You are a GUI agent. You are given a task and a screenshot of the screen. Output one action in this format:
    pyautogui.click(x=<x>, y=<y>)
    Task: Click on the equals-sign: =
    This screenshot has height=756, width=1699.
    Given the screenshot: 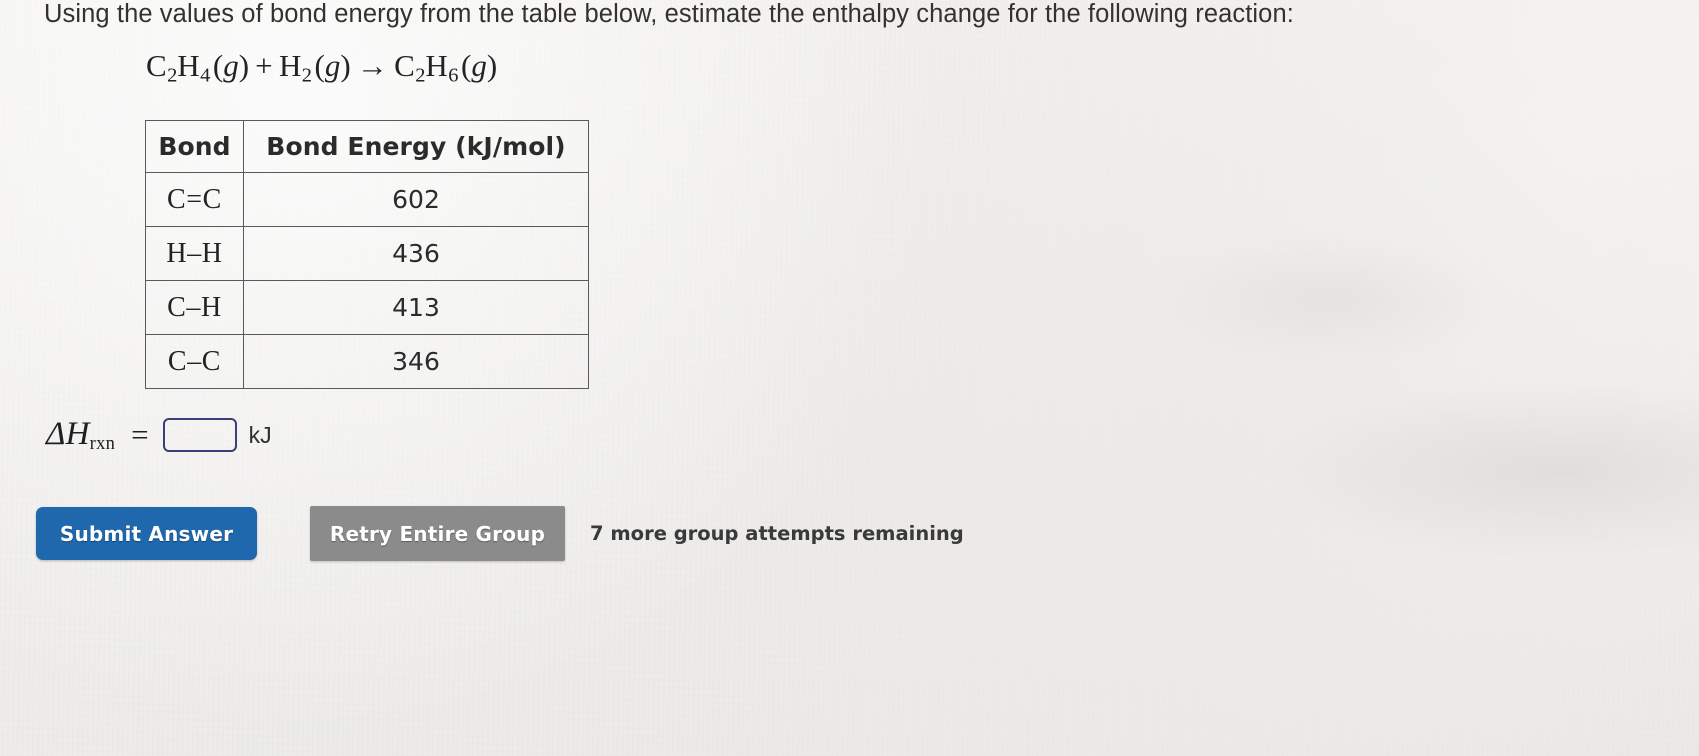 What is the action you would take?
    pyautogui.click(x=140, y=434)
    